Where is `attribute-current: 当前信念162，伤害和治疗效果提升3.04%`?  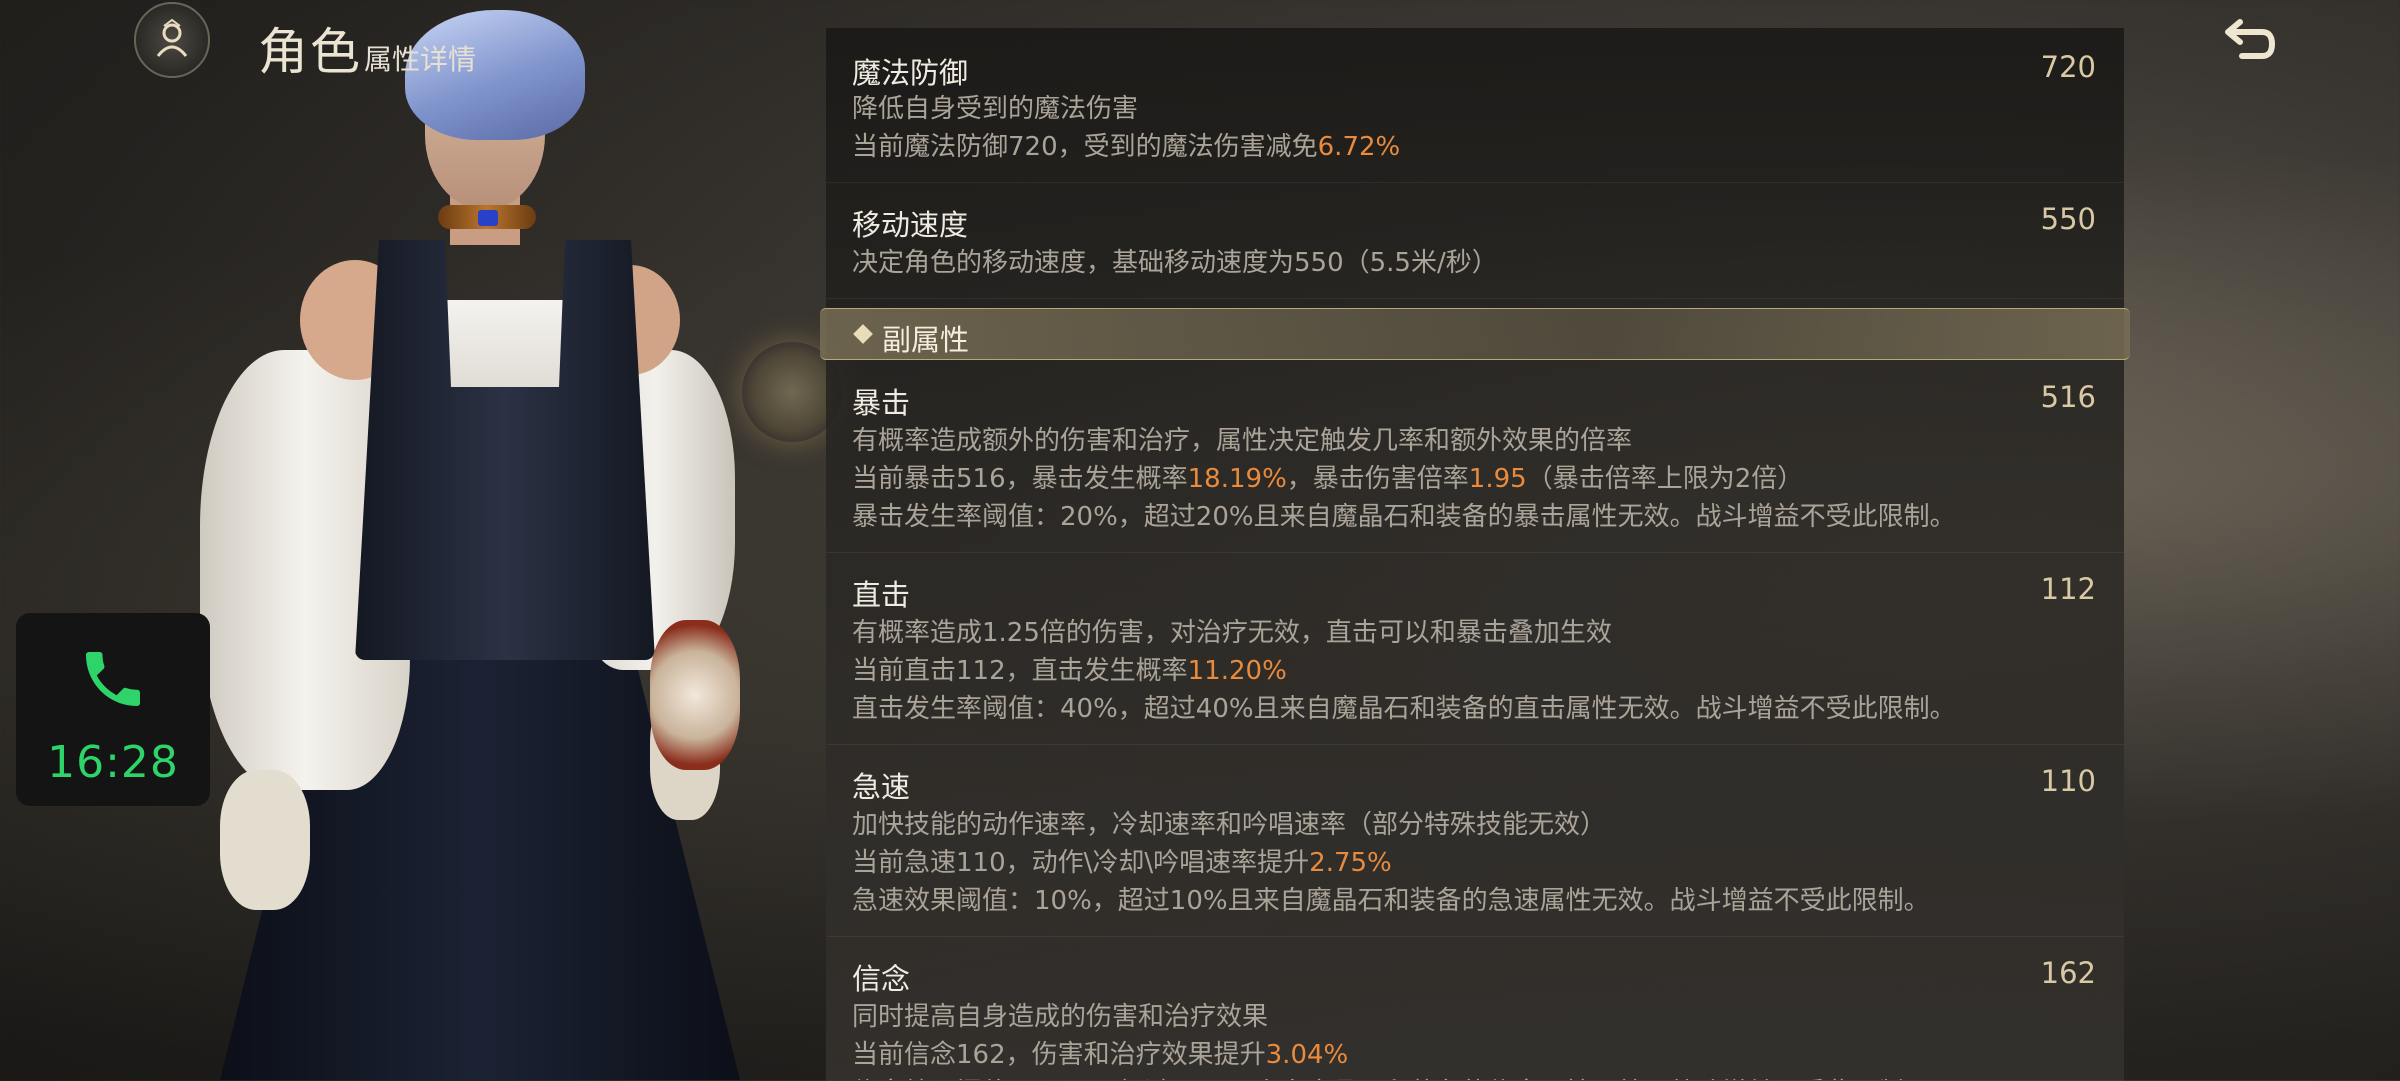 attribute-current: 当前信念162，伤害和治疗效果提升3.04% is located at coordinates (1100, 1055).